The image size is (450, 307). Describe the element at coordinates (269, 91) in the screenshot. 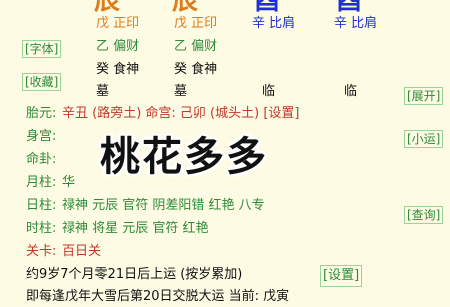

I see `stem-col3-2: 临` at that location.